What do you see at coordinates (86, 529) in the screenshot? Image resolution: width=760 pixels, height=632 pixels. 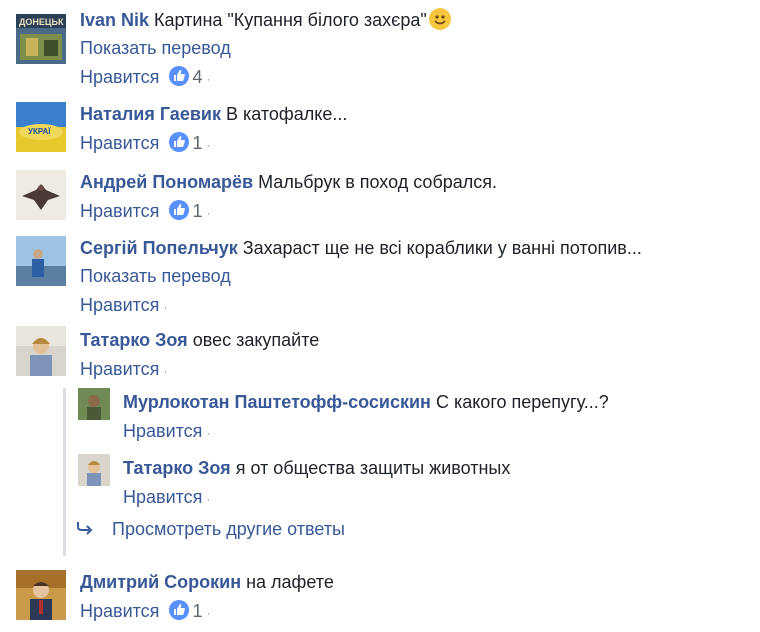 I see `reply-arrow-icon` at bounding box center [86, 529].